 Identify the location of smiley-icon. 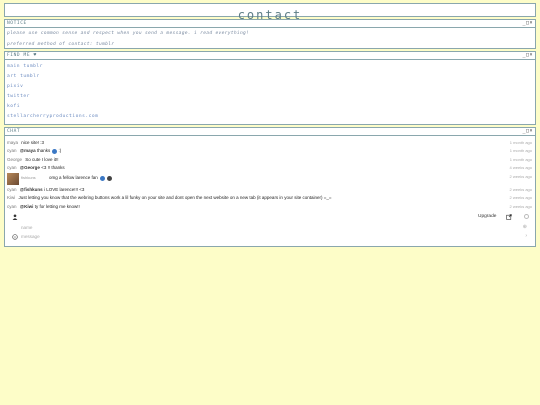
(15, 236).